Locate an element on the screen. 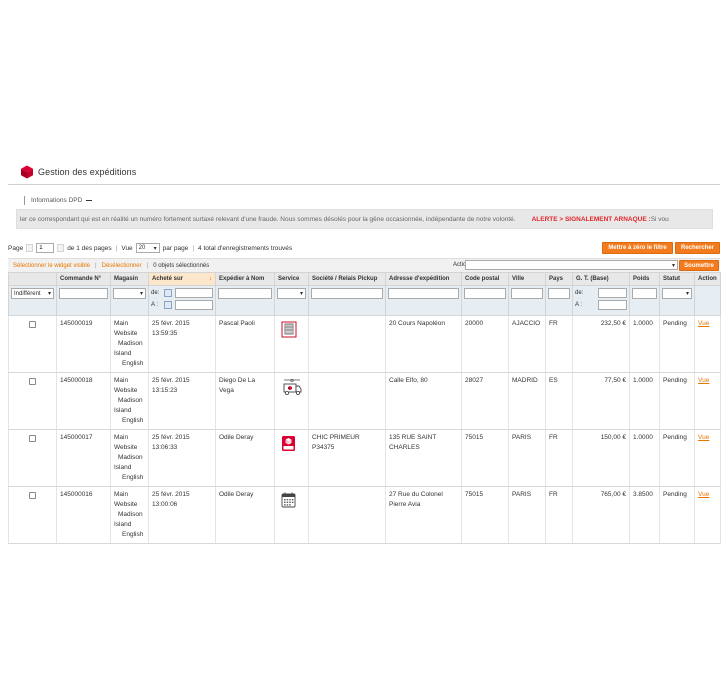 The height and width of the screenshot is (680, 725). purchased-on: 25 févr. 2015 13:00:06 is located at coordinates (182, 515).